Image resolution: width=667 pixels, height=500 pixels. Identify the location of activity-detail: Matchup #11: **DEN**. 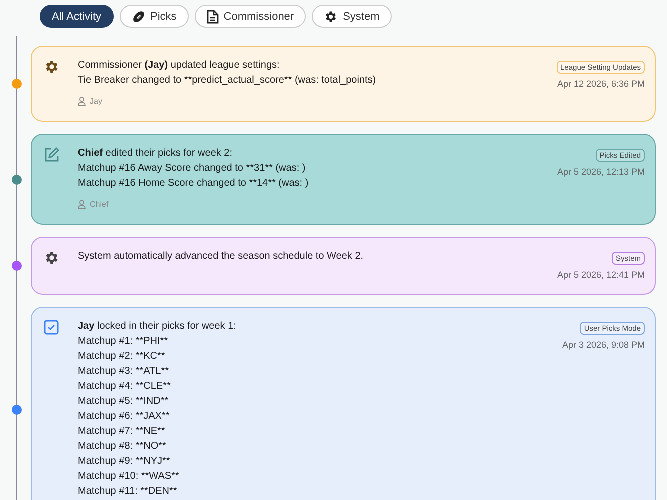
(128, 492).